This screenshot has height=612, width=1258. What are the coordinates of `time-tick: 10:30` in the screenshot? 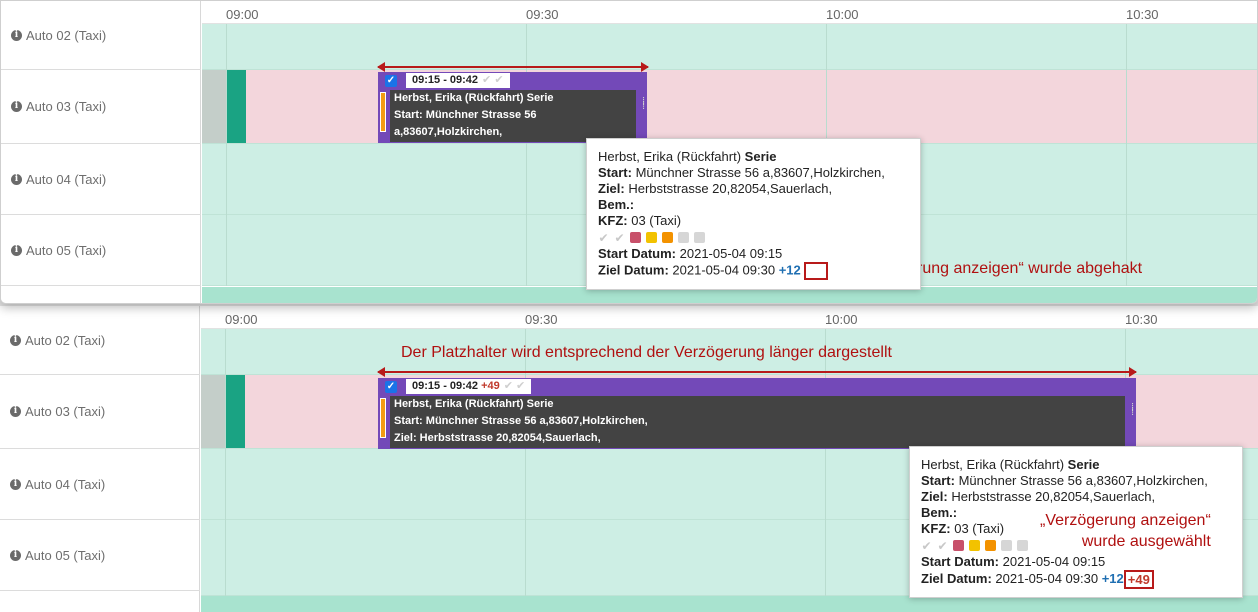 It's located at (1141, 319).